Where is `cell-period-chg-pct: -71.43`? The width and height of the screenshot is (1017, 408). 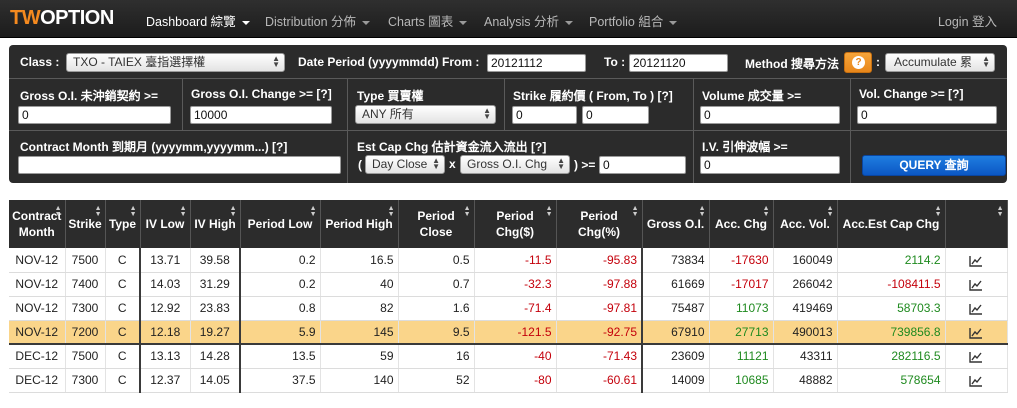
cell-period-chg-pct: -71.43 is located at coordinates (599, 356).